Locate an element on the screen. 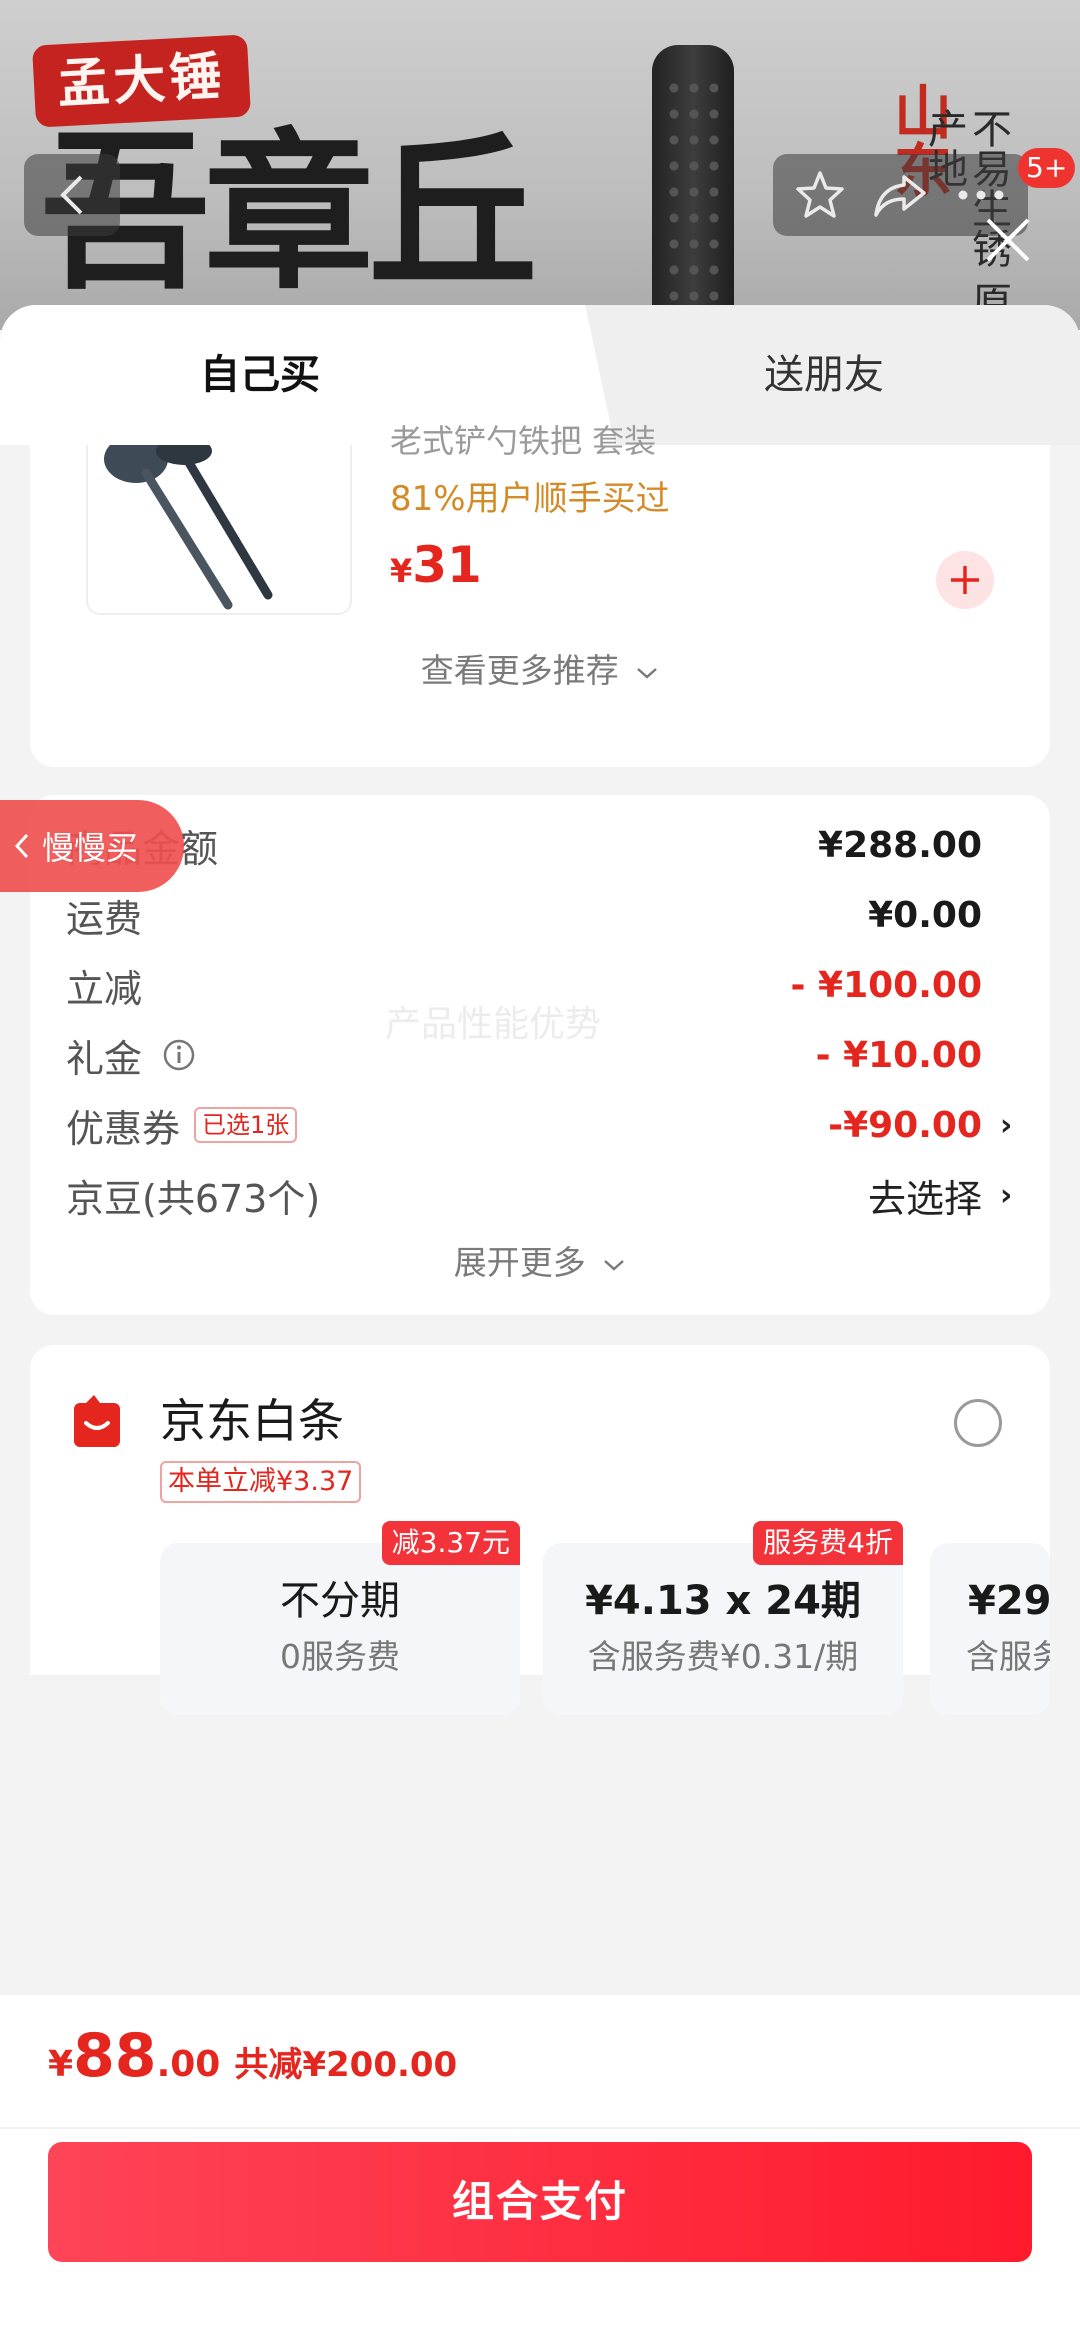 This screenshot has width=1080, height=2344. total-amount: ¥ 88 .00 共减¥200.00 is located at coordinates (253, 2056).